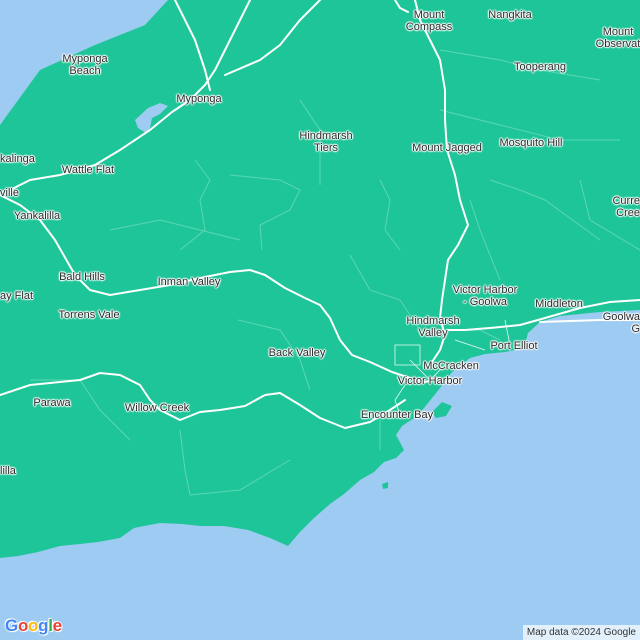 The height and width of the screenshot is (640, 640). What do you see at coordinates (621, 323) in the screenshot?
I see `place-label-goolwa-beach: Goolwa G` at bounding box center [621, 323].